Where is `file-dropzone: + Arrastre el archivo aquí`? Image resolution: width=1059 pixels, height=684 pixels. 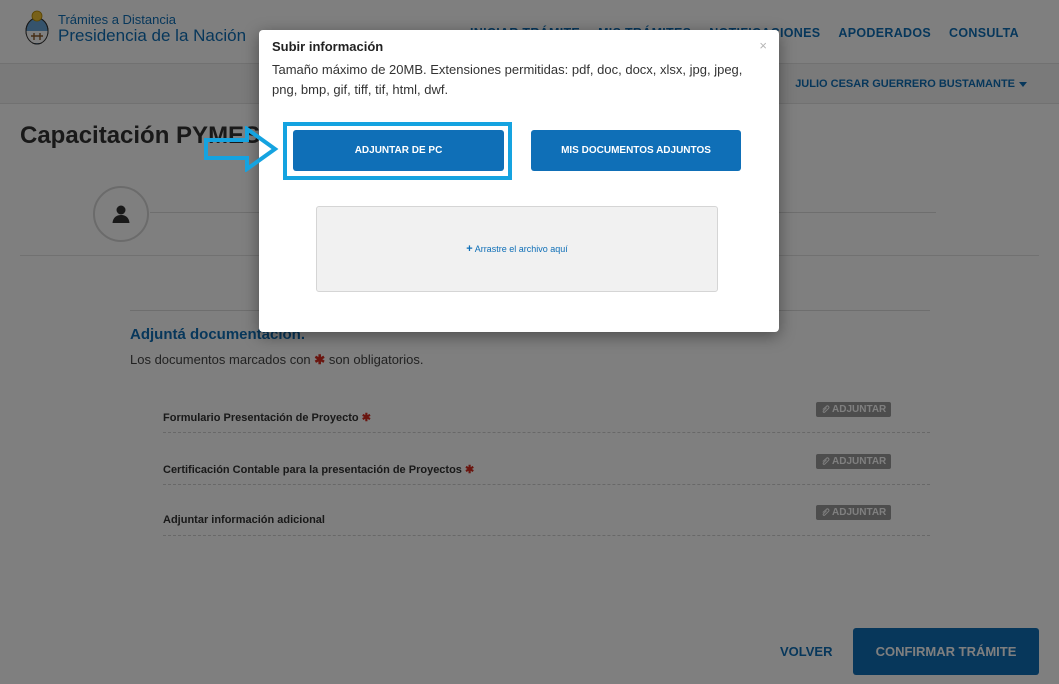 file-dropzone: + Arrastre el archivo aquí is located at coordinates (517, 249).